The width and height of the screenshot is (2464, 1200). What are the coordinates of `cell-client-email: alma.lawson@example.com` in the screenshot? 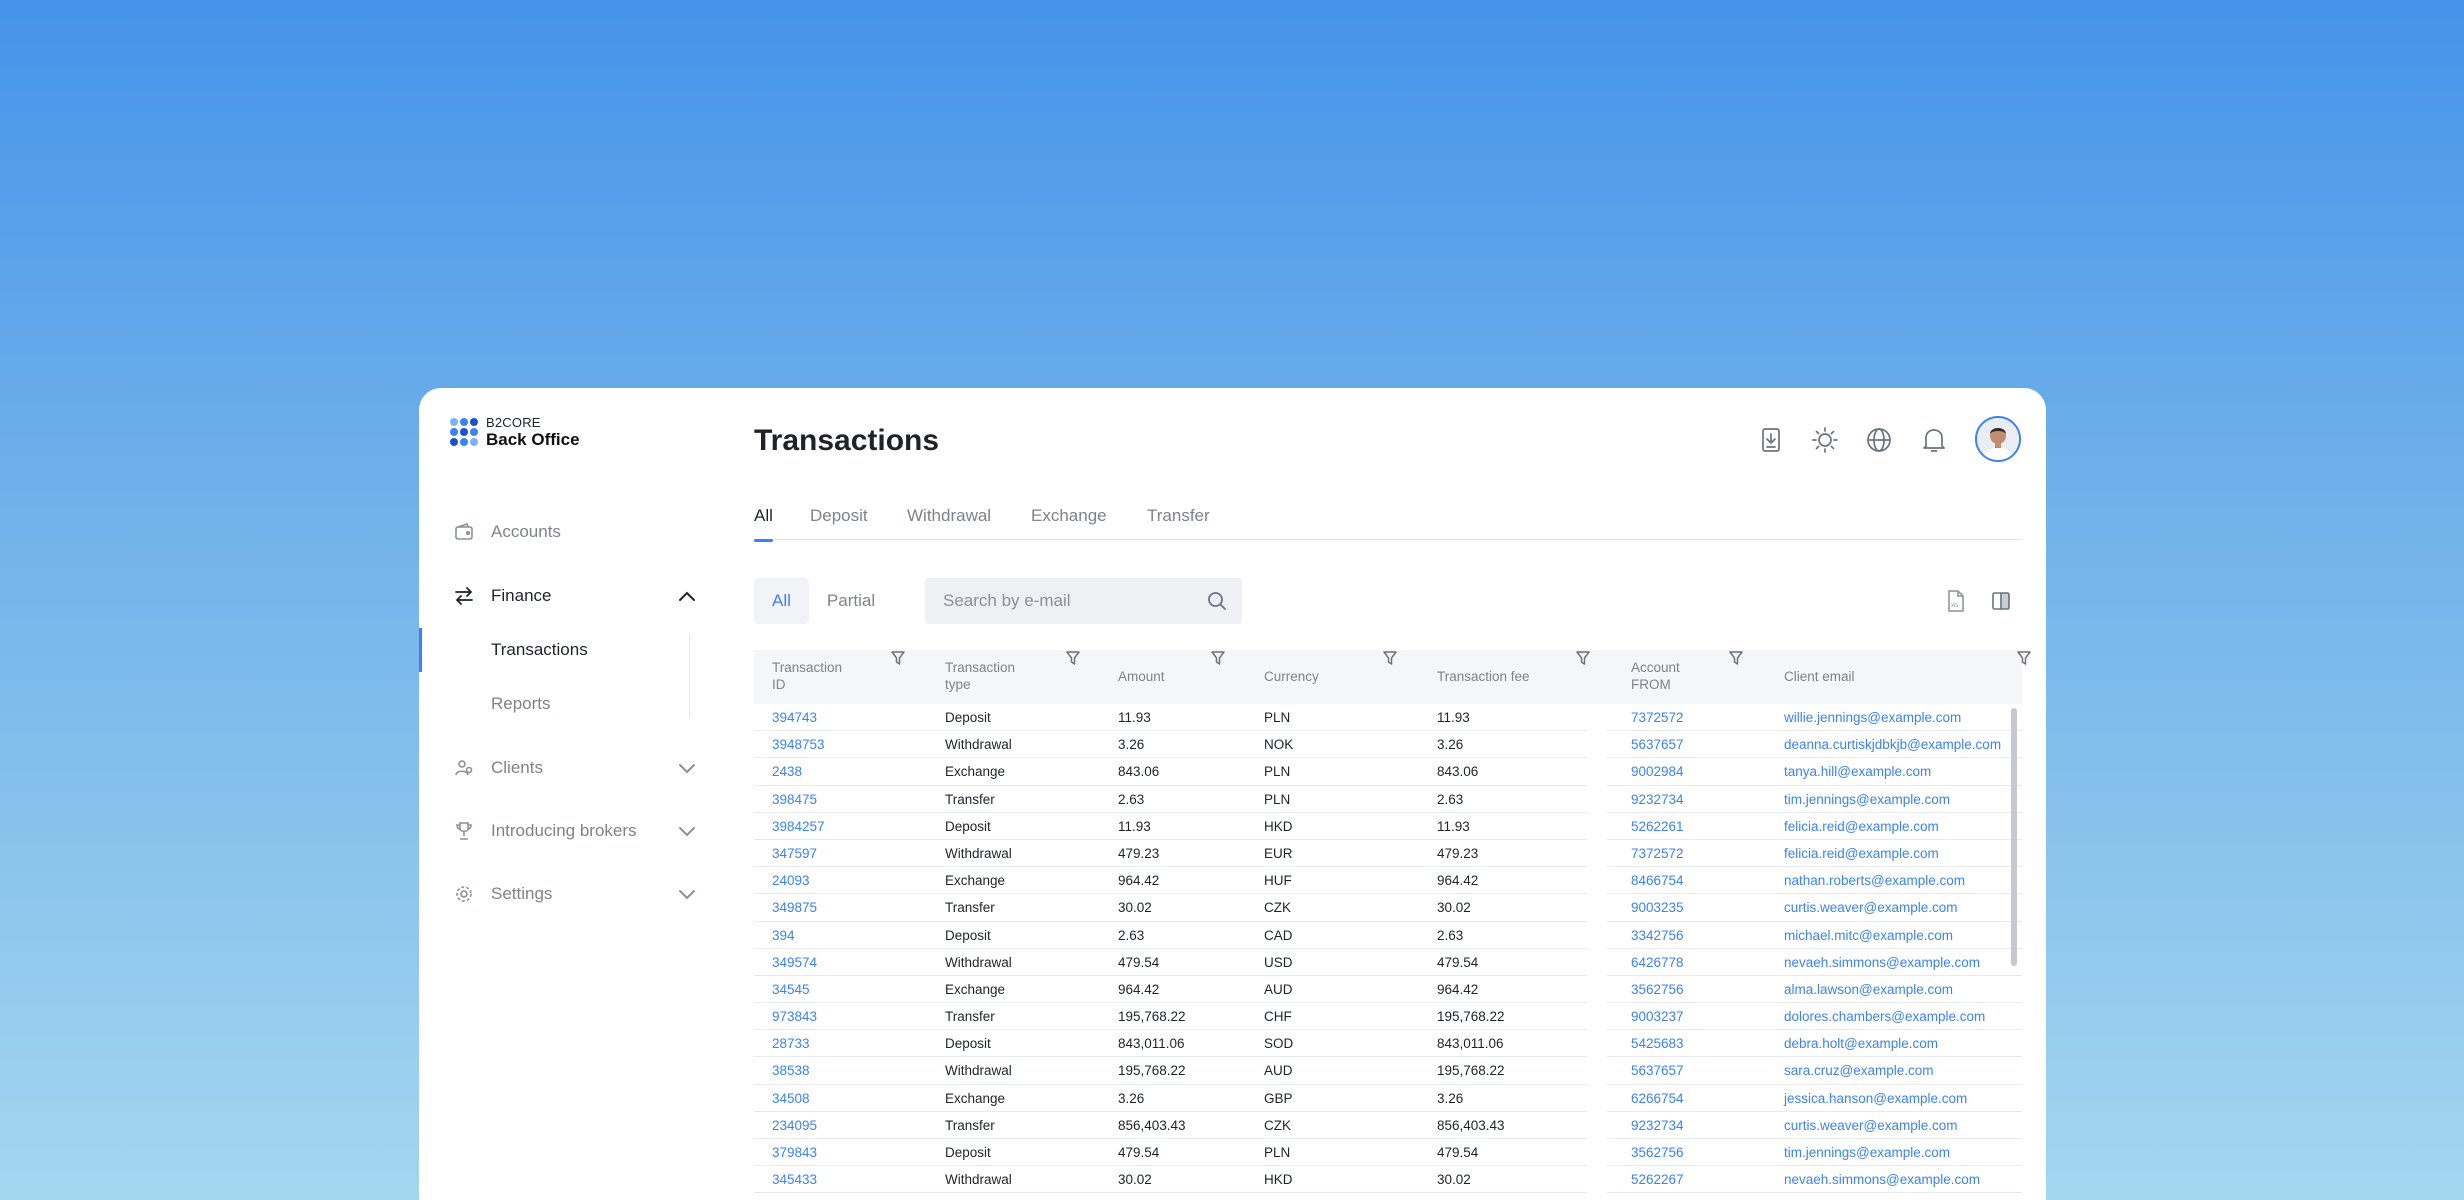 It's located at (1868, 989).